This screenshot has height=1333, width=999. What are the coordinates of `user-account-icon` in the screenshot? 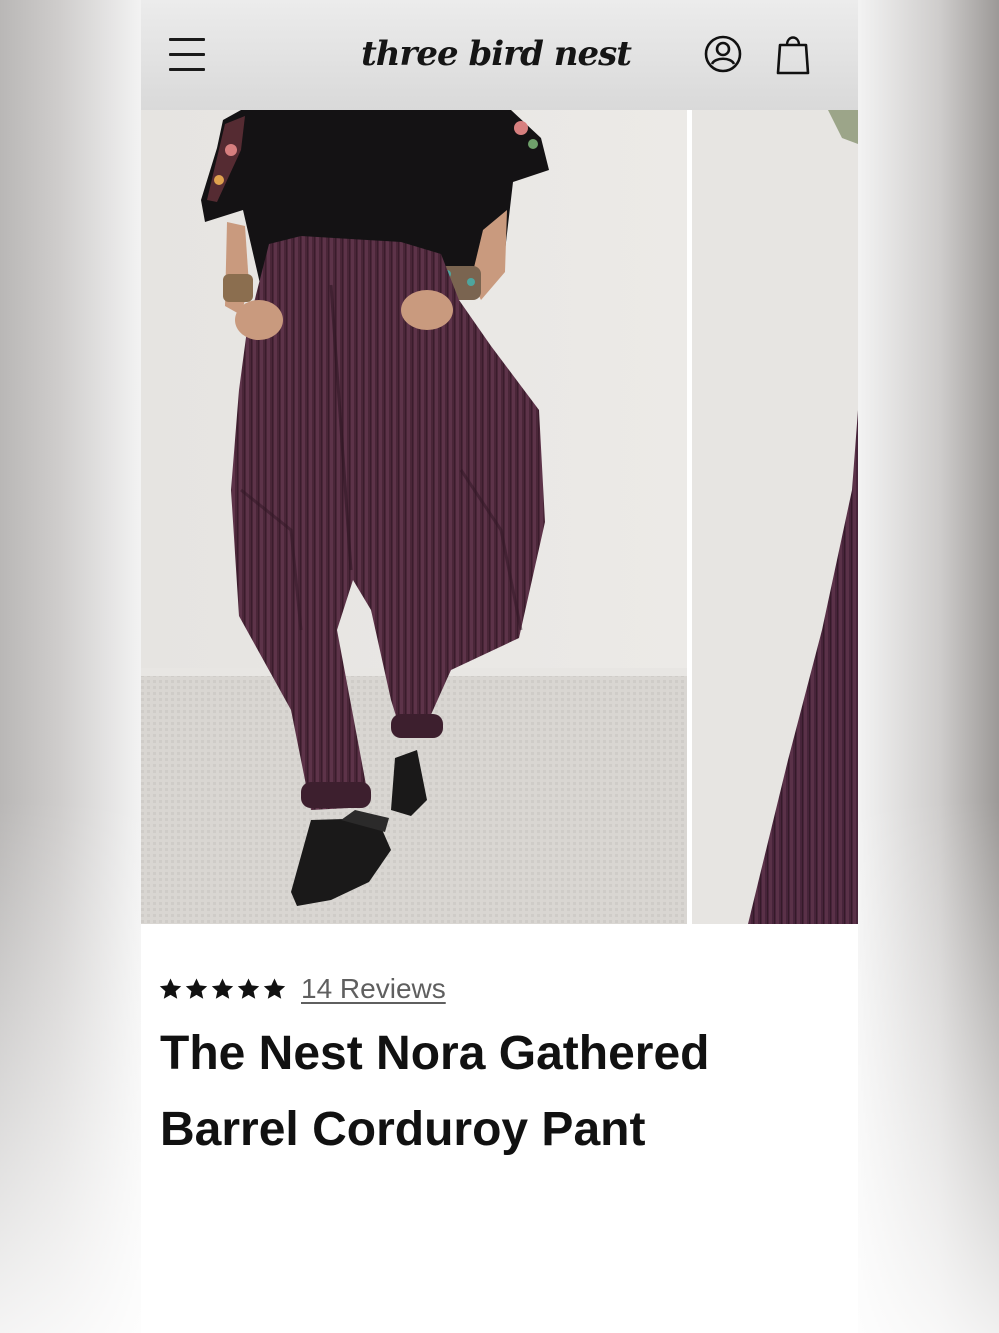 It's located at (723, 54).